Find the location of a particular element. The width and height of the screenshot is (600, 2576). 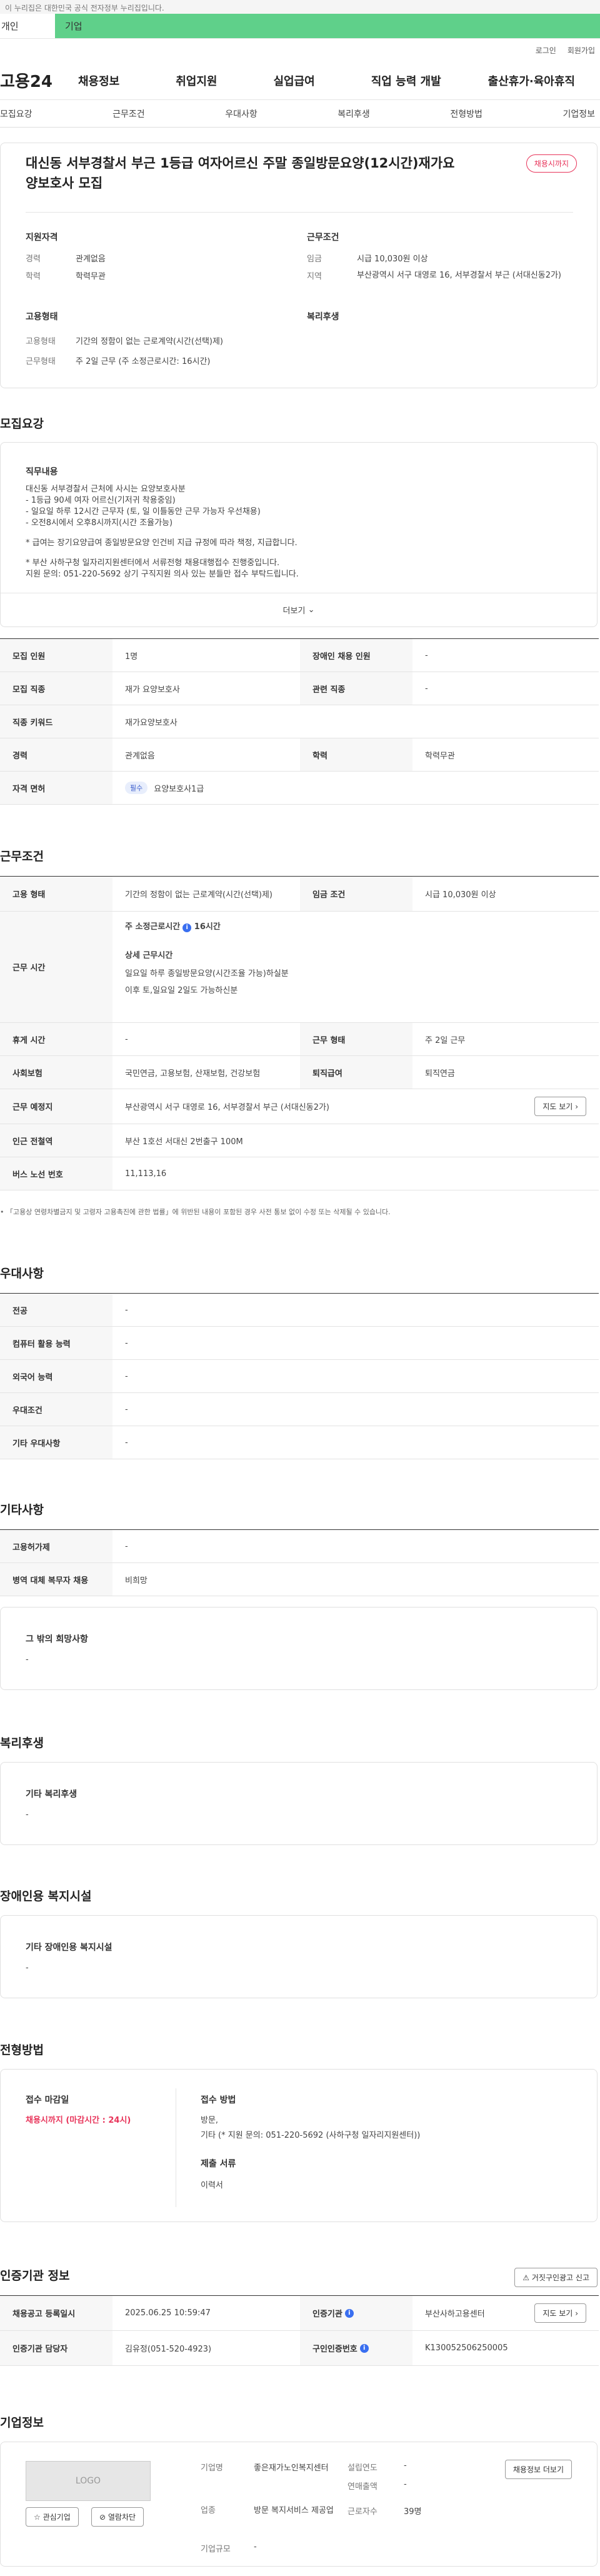

row-header: 채용공고 등록일시 is located at coordinates (56, 2313).